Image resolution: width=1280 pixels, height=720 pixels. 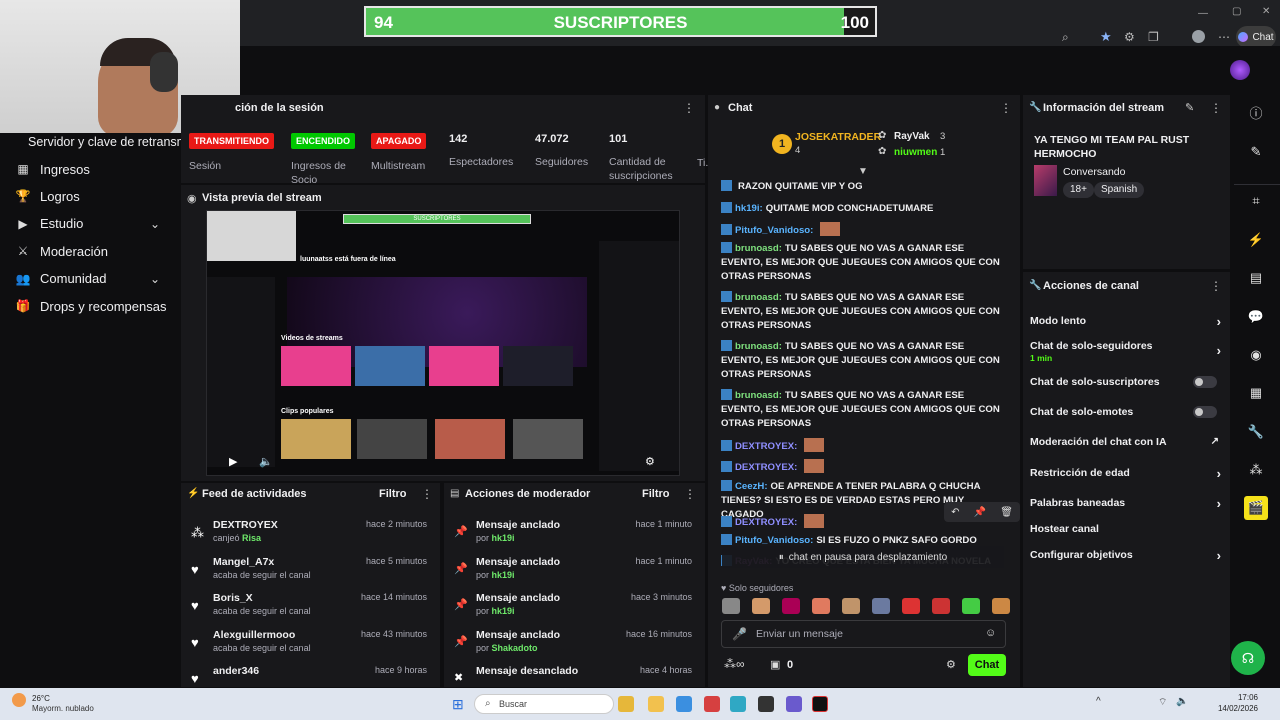 What do you see at coordinates (96, 169) in the screenshot?
I see `nav-item-ingresos: ▦ Ingresos` at bounding box center [96, 169].